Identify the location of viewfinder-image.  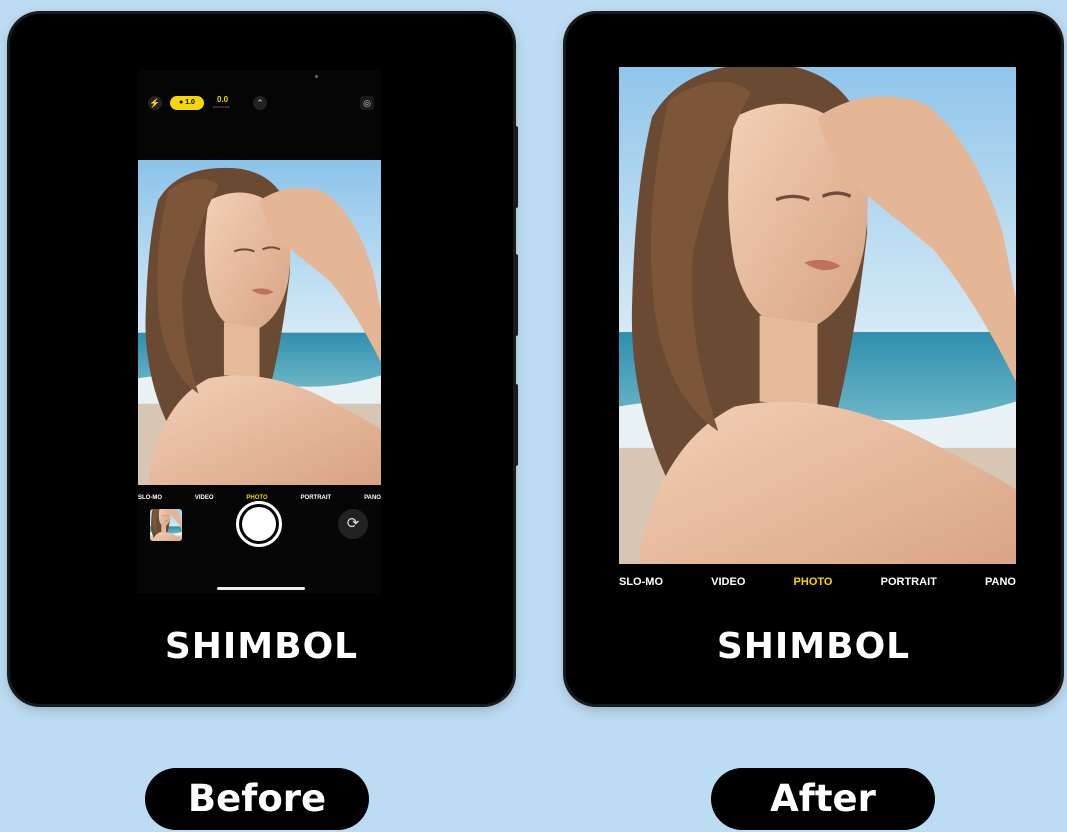
(259, 322).